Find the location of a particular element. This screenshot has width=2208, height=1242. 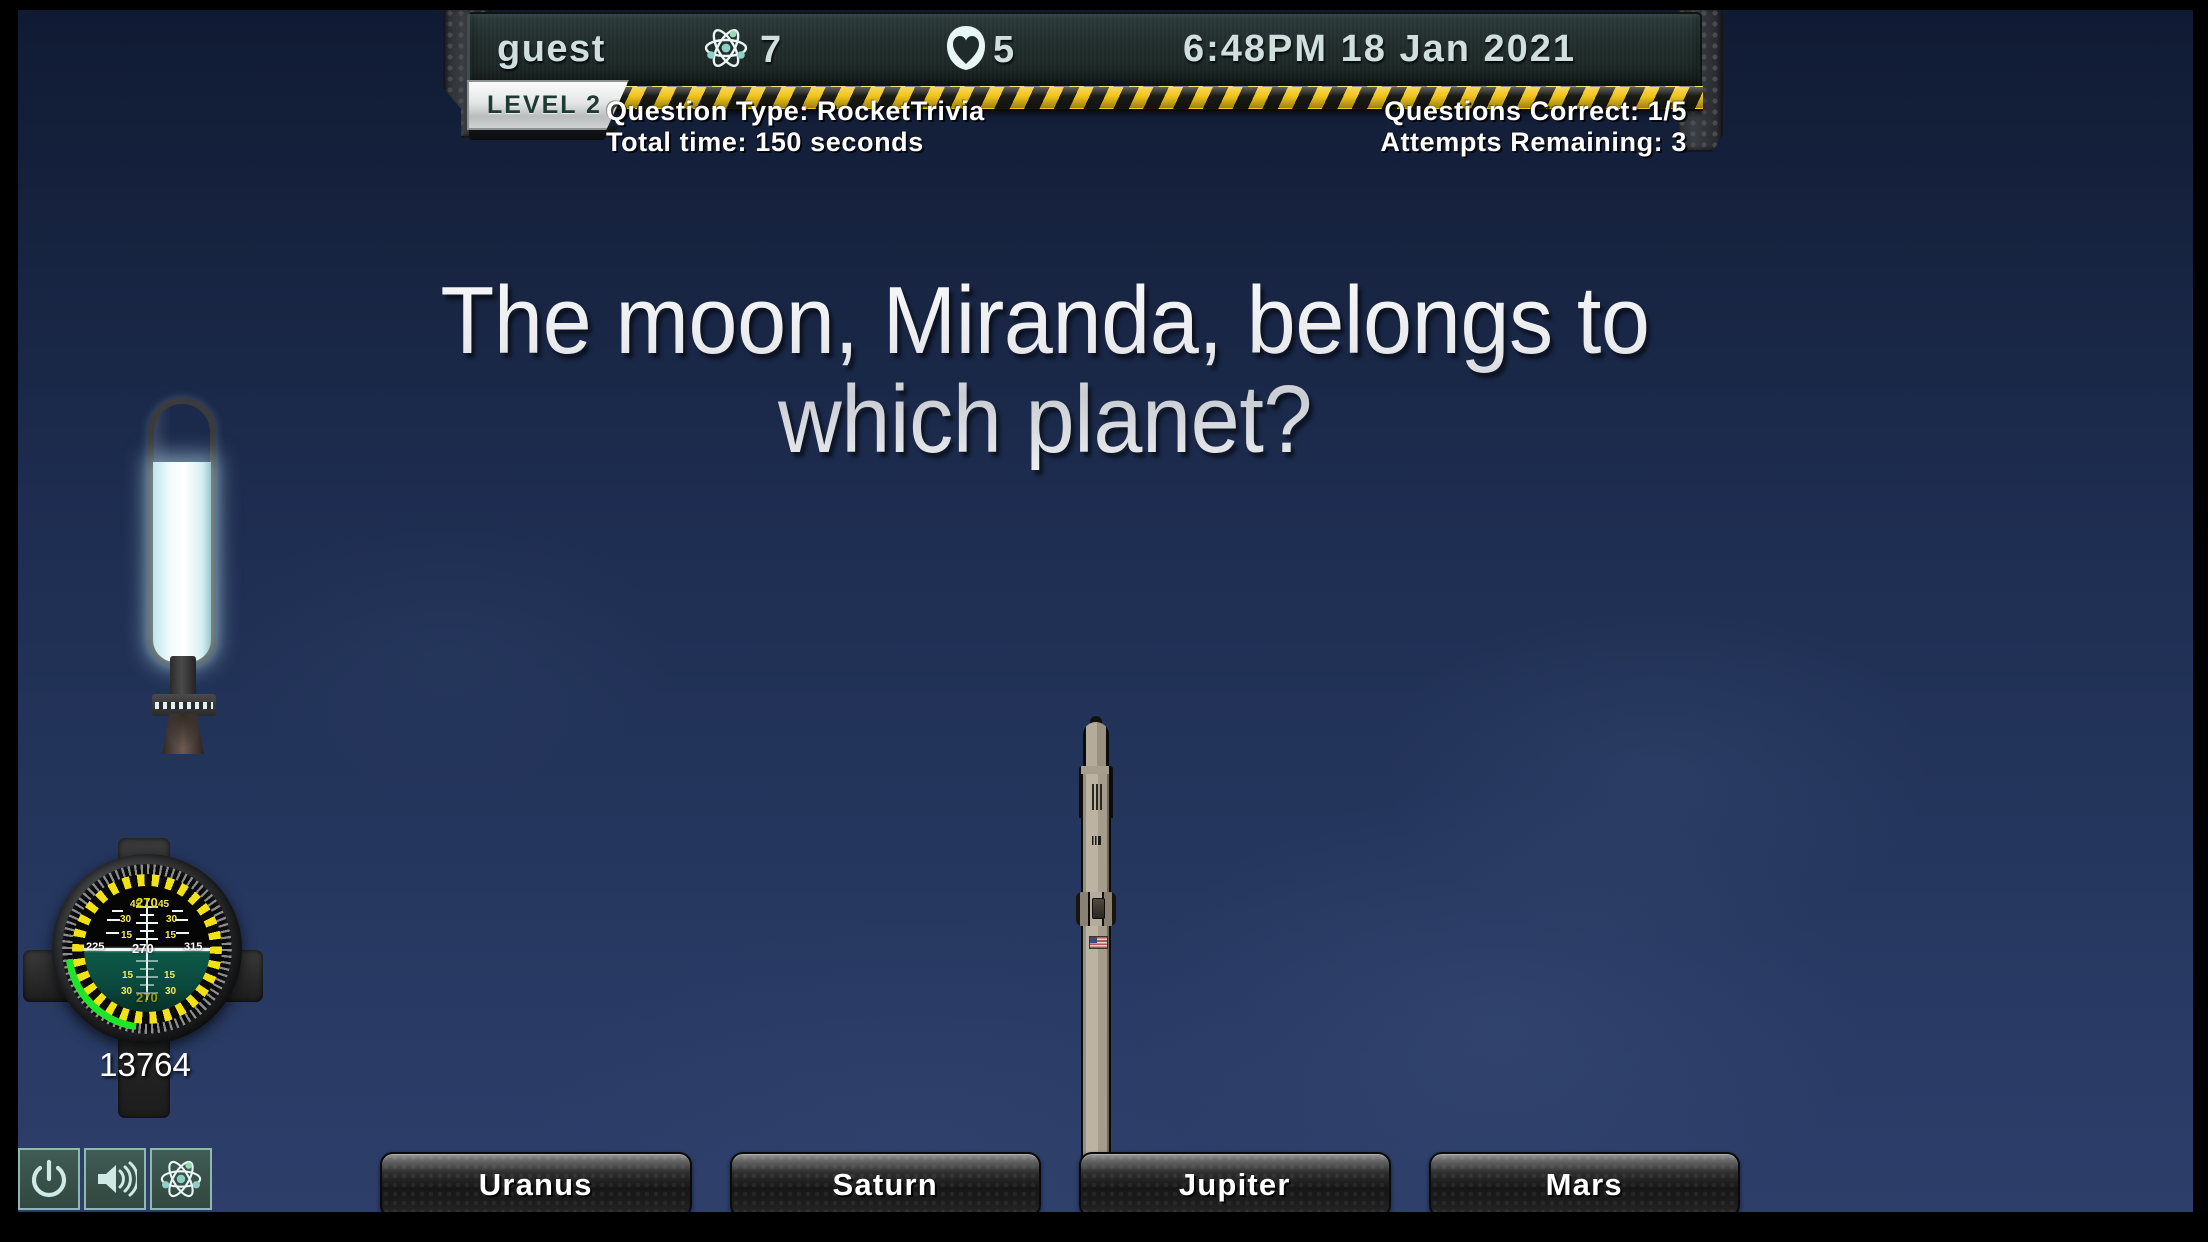

atom-counter: 7 is located at coordinates (742, 50).